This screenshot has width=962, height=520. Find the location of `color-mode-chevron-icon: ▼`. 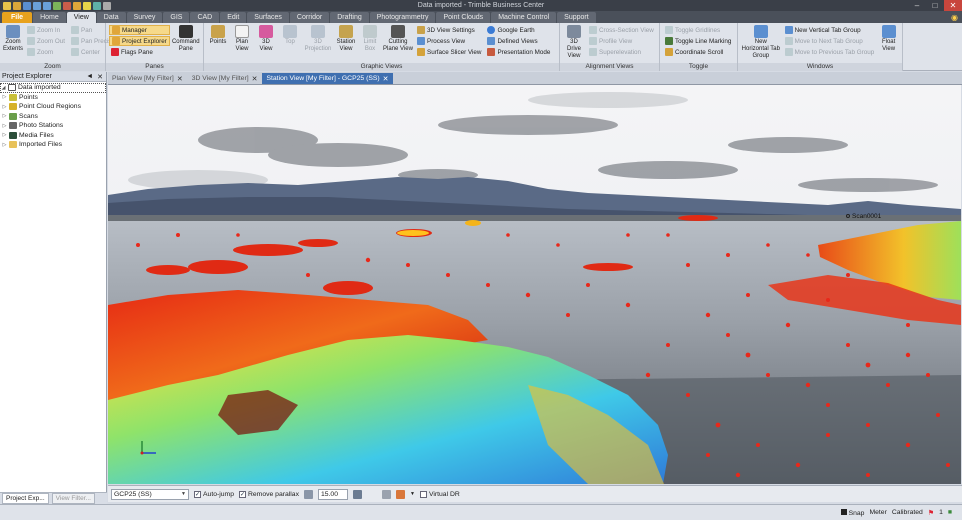

color-mode-chevron-icon: ▼ is located at coordinates (412, 494).